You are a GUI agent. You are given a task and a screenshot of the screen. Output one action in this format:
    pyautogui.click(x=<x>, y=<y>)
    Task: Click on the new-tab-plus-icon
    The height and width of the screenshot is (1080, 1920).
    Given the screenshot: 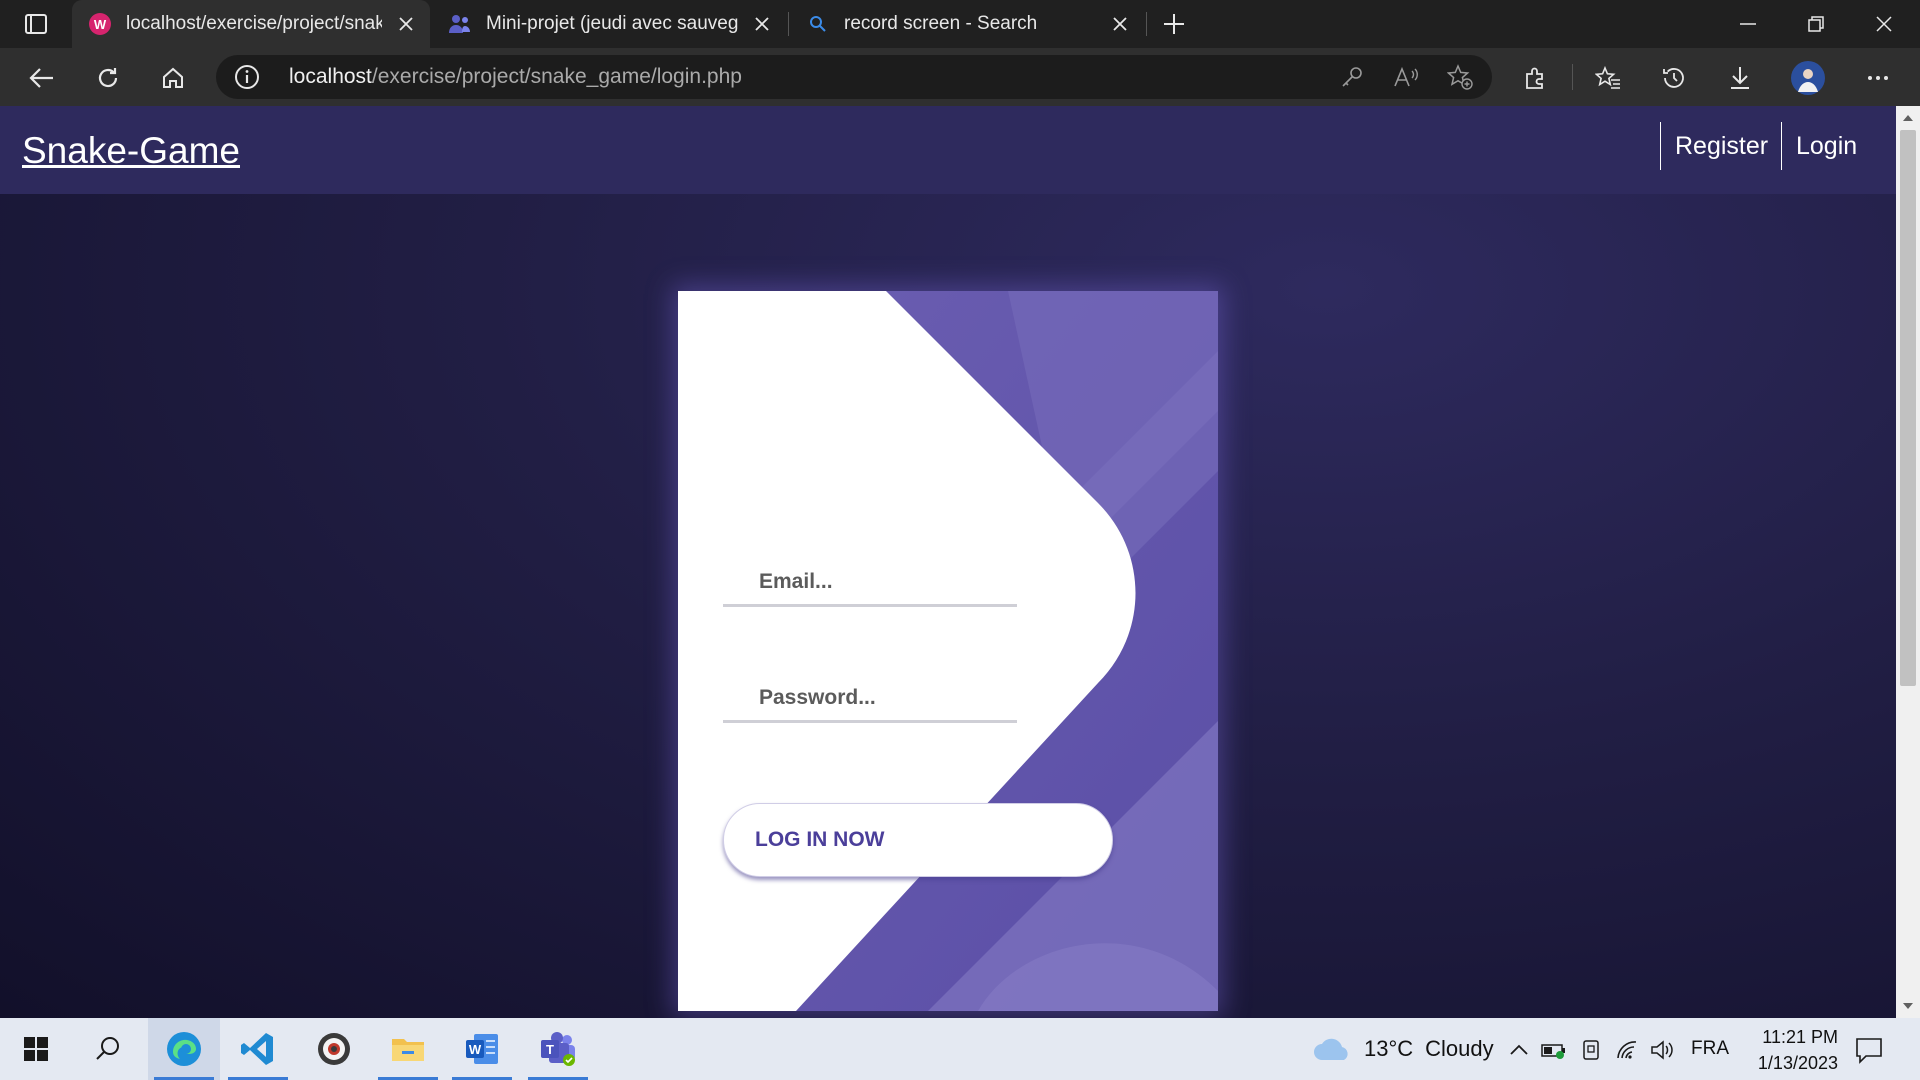 What is the action you would take?
    pyautogui.click(x=1174, y=24)
    